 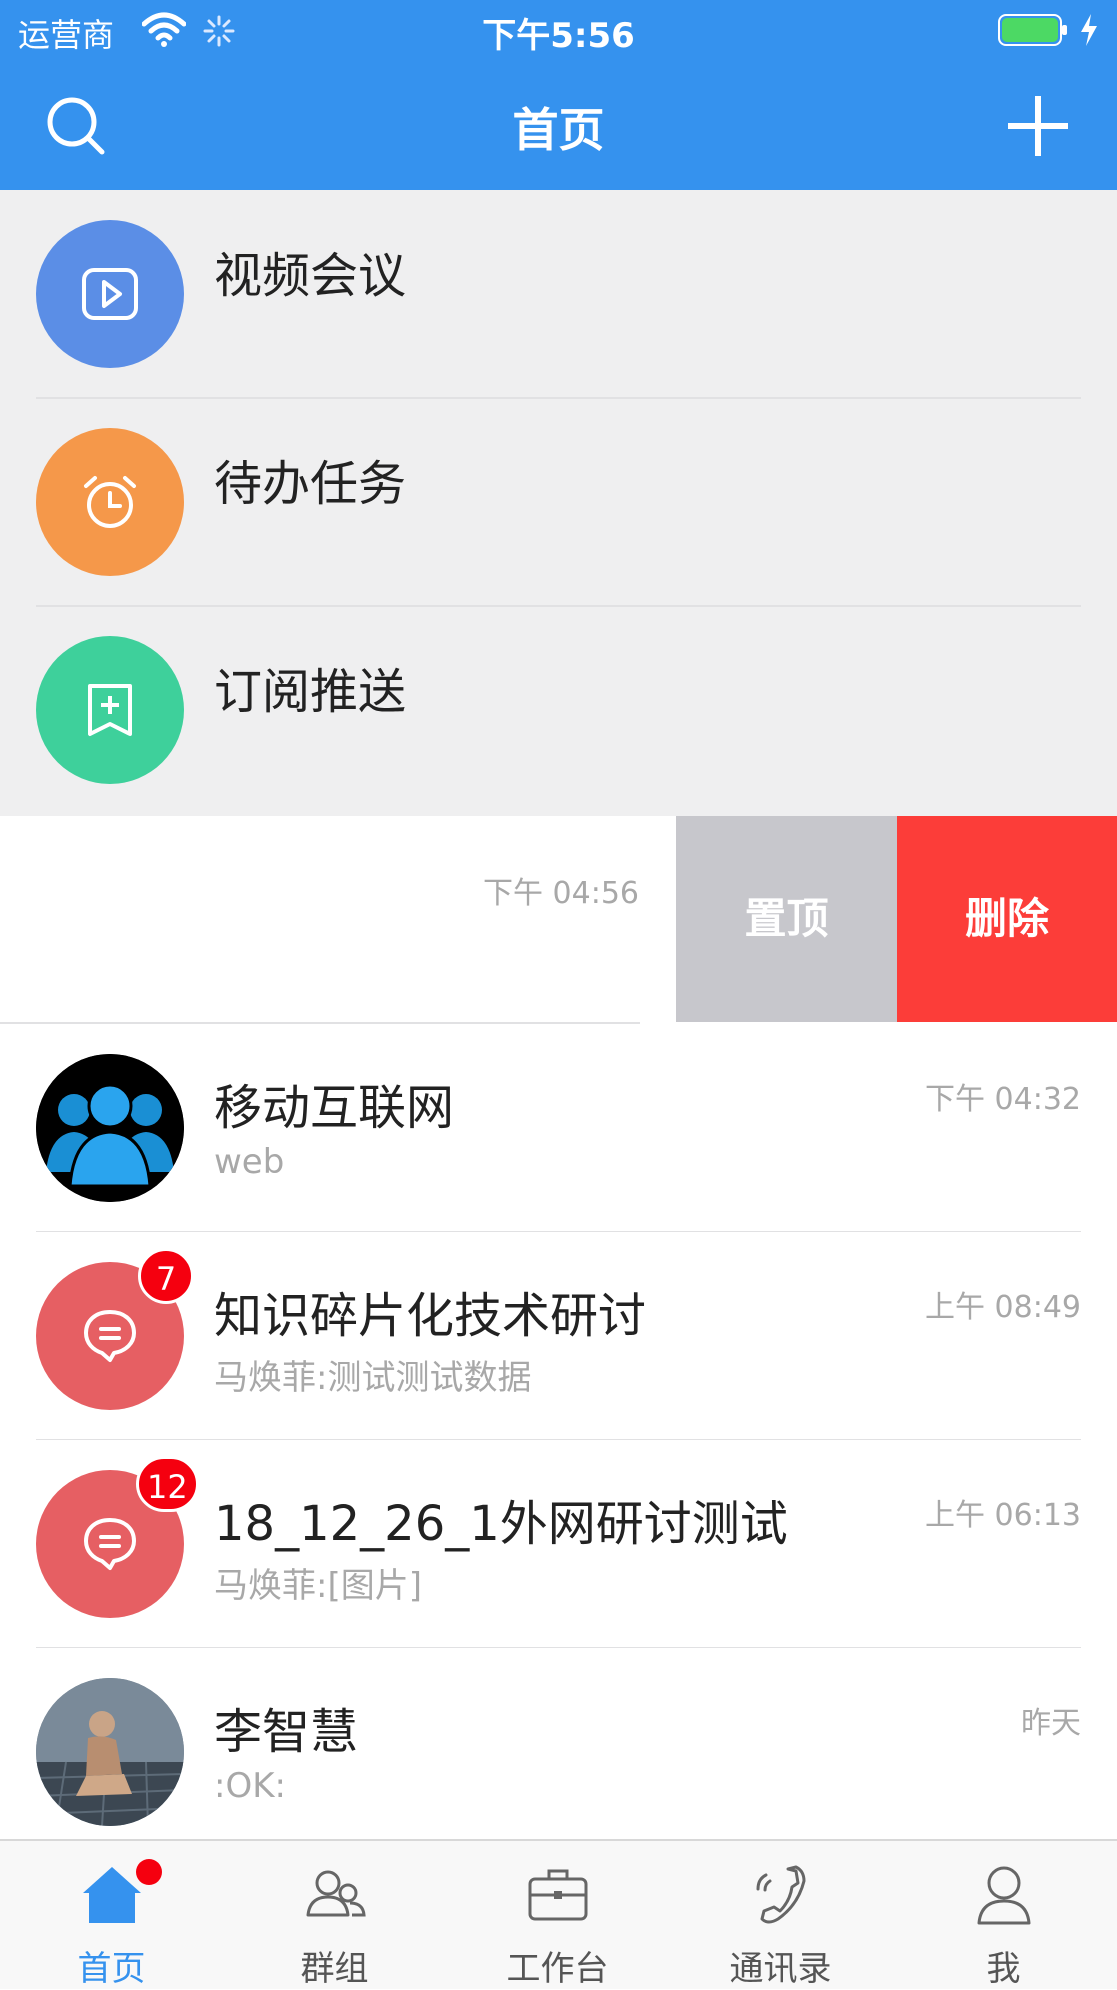 What do you see at coordinates (166, 1276) in the screenshot?
I see `unread-badge: 7` at bounding box center [166, 1276].